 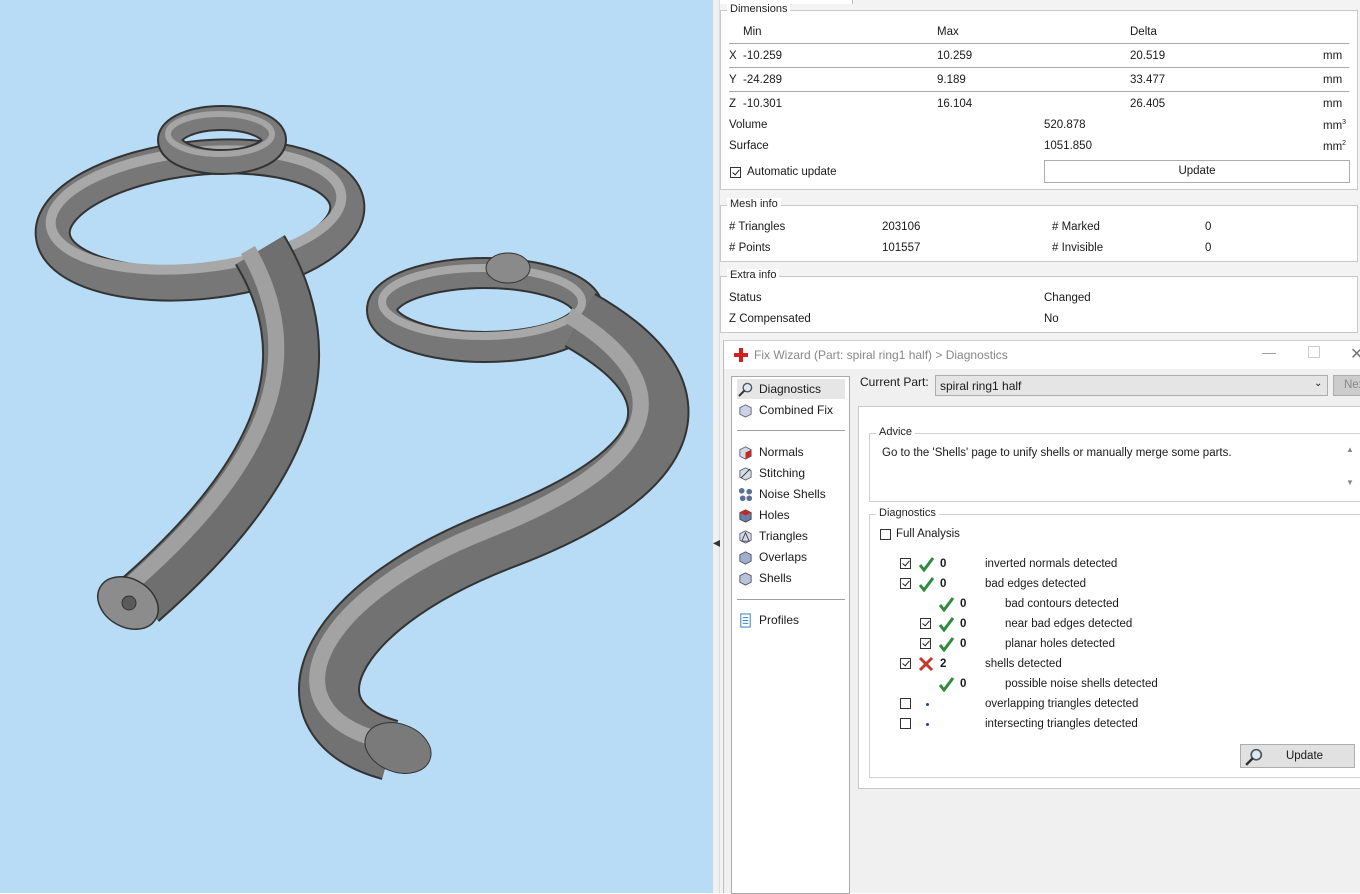 What do you see at coordinates (925, 623) in the screenshot?
I see `near-bad-edges-checkbox` at bounding box center [925, 623].